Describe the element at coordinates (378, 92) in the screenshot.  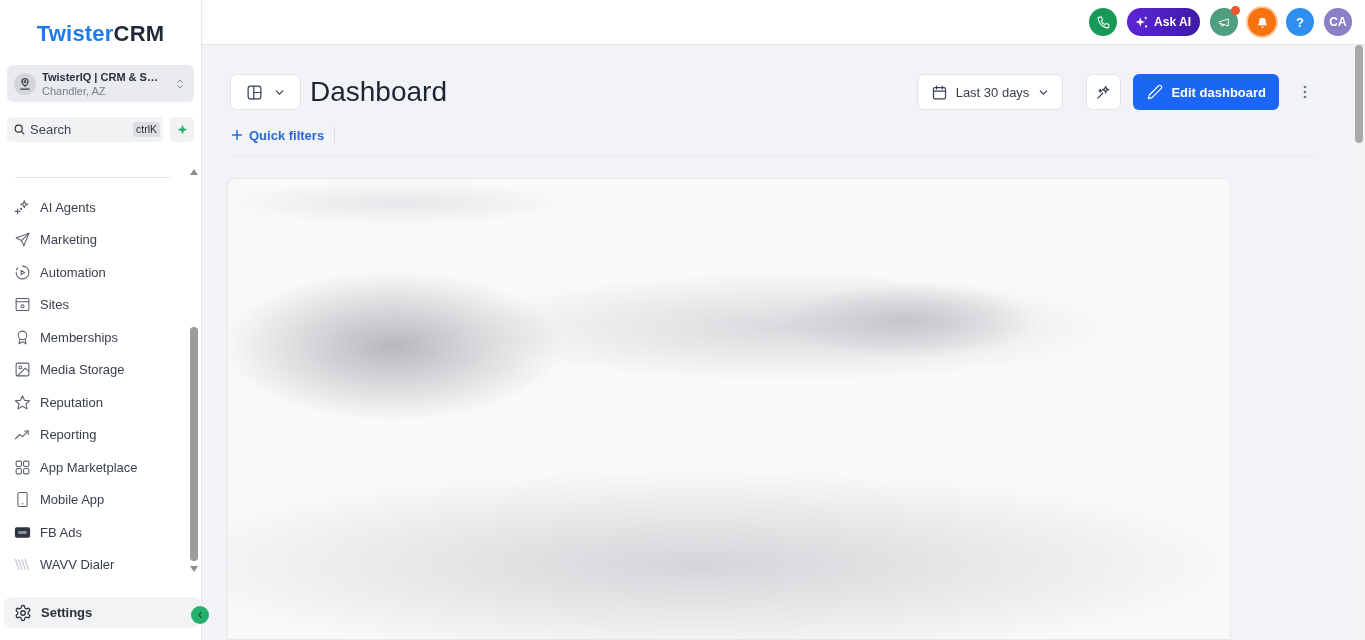
I see `page-title: Dashboard` at that location.